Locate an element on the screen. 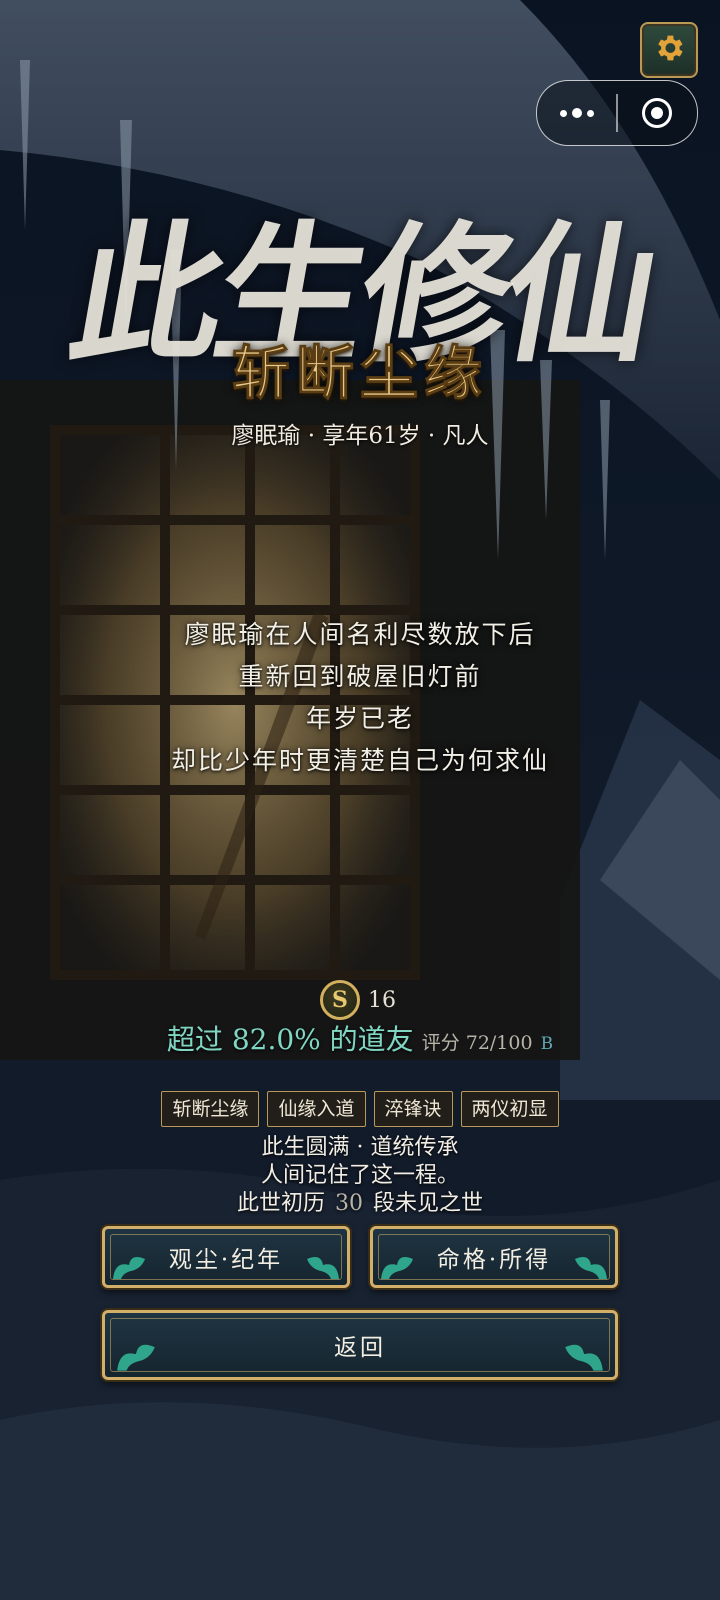  gains-button-label: 命格·所得 is located at coordinates (494, 1260).